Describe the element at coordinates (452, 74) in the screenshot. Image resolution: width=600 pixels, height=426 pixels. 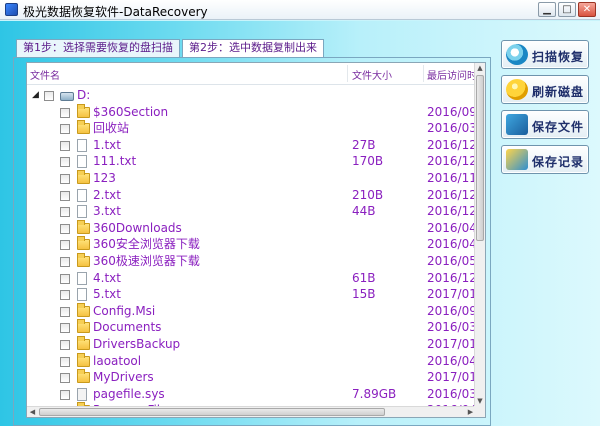
I see `column-header-date: 最后访问时` at that location.